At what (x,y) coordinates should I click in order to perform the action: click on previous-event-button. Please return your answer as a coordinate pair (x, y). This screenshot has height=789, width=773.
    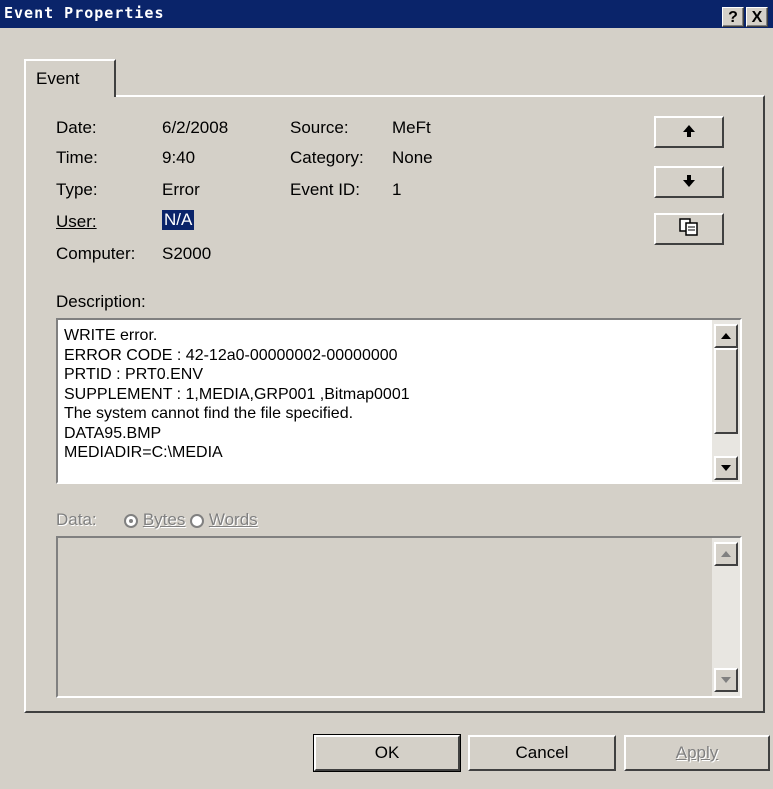
    Looking at the image, I should click on (689, 132).